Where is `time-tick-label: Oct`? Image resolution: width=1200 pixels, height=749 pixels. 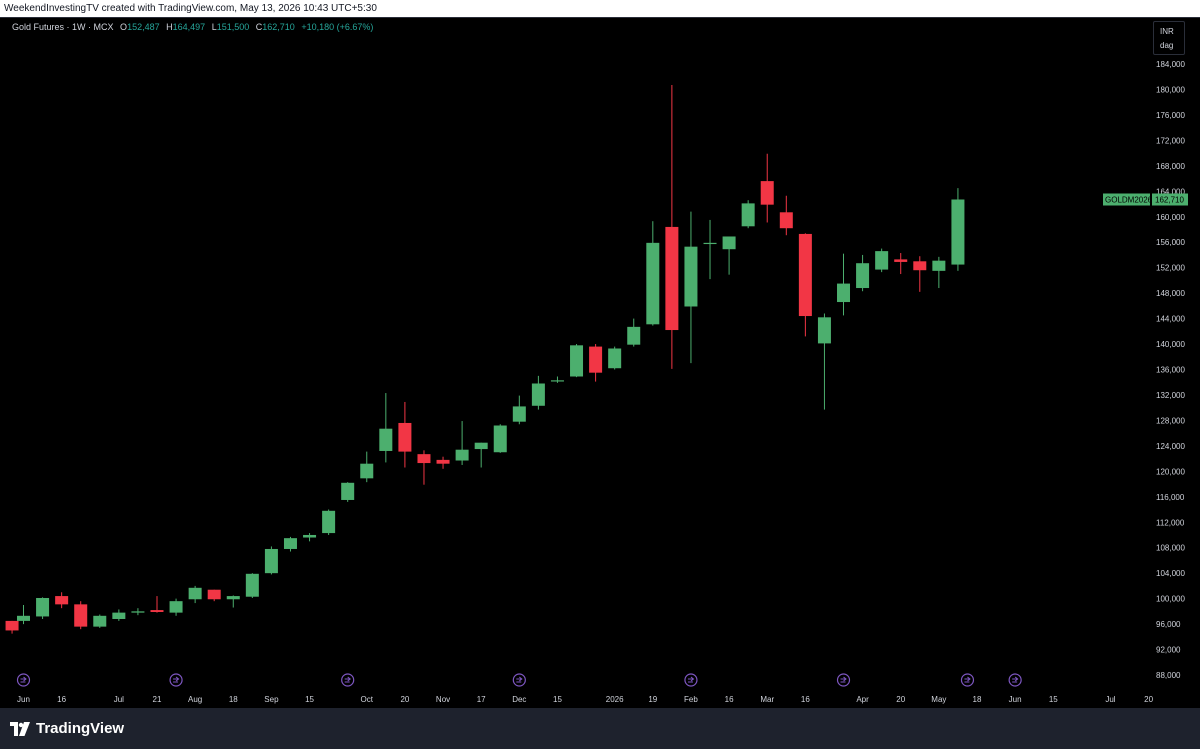
time-tick-label: Oct is located at coordinates (367, 699).